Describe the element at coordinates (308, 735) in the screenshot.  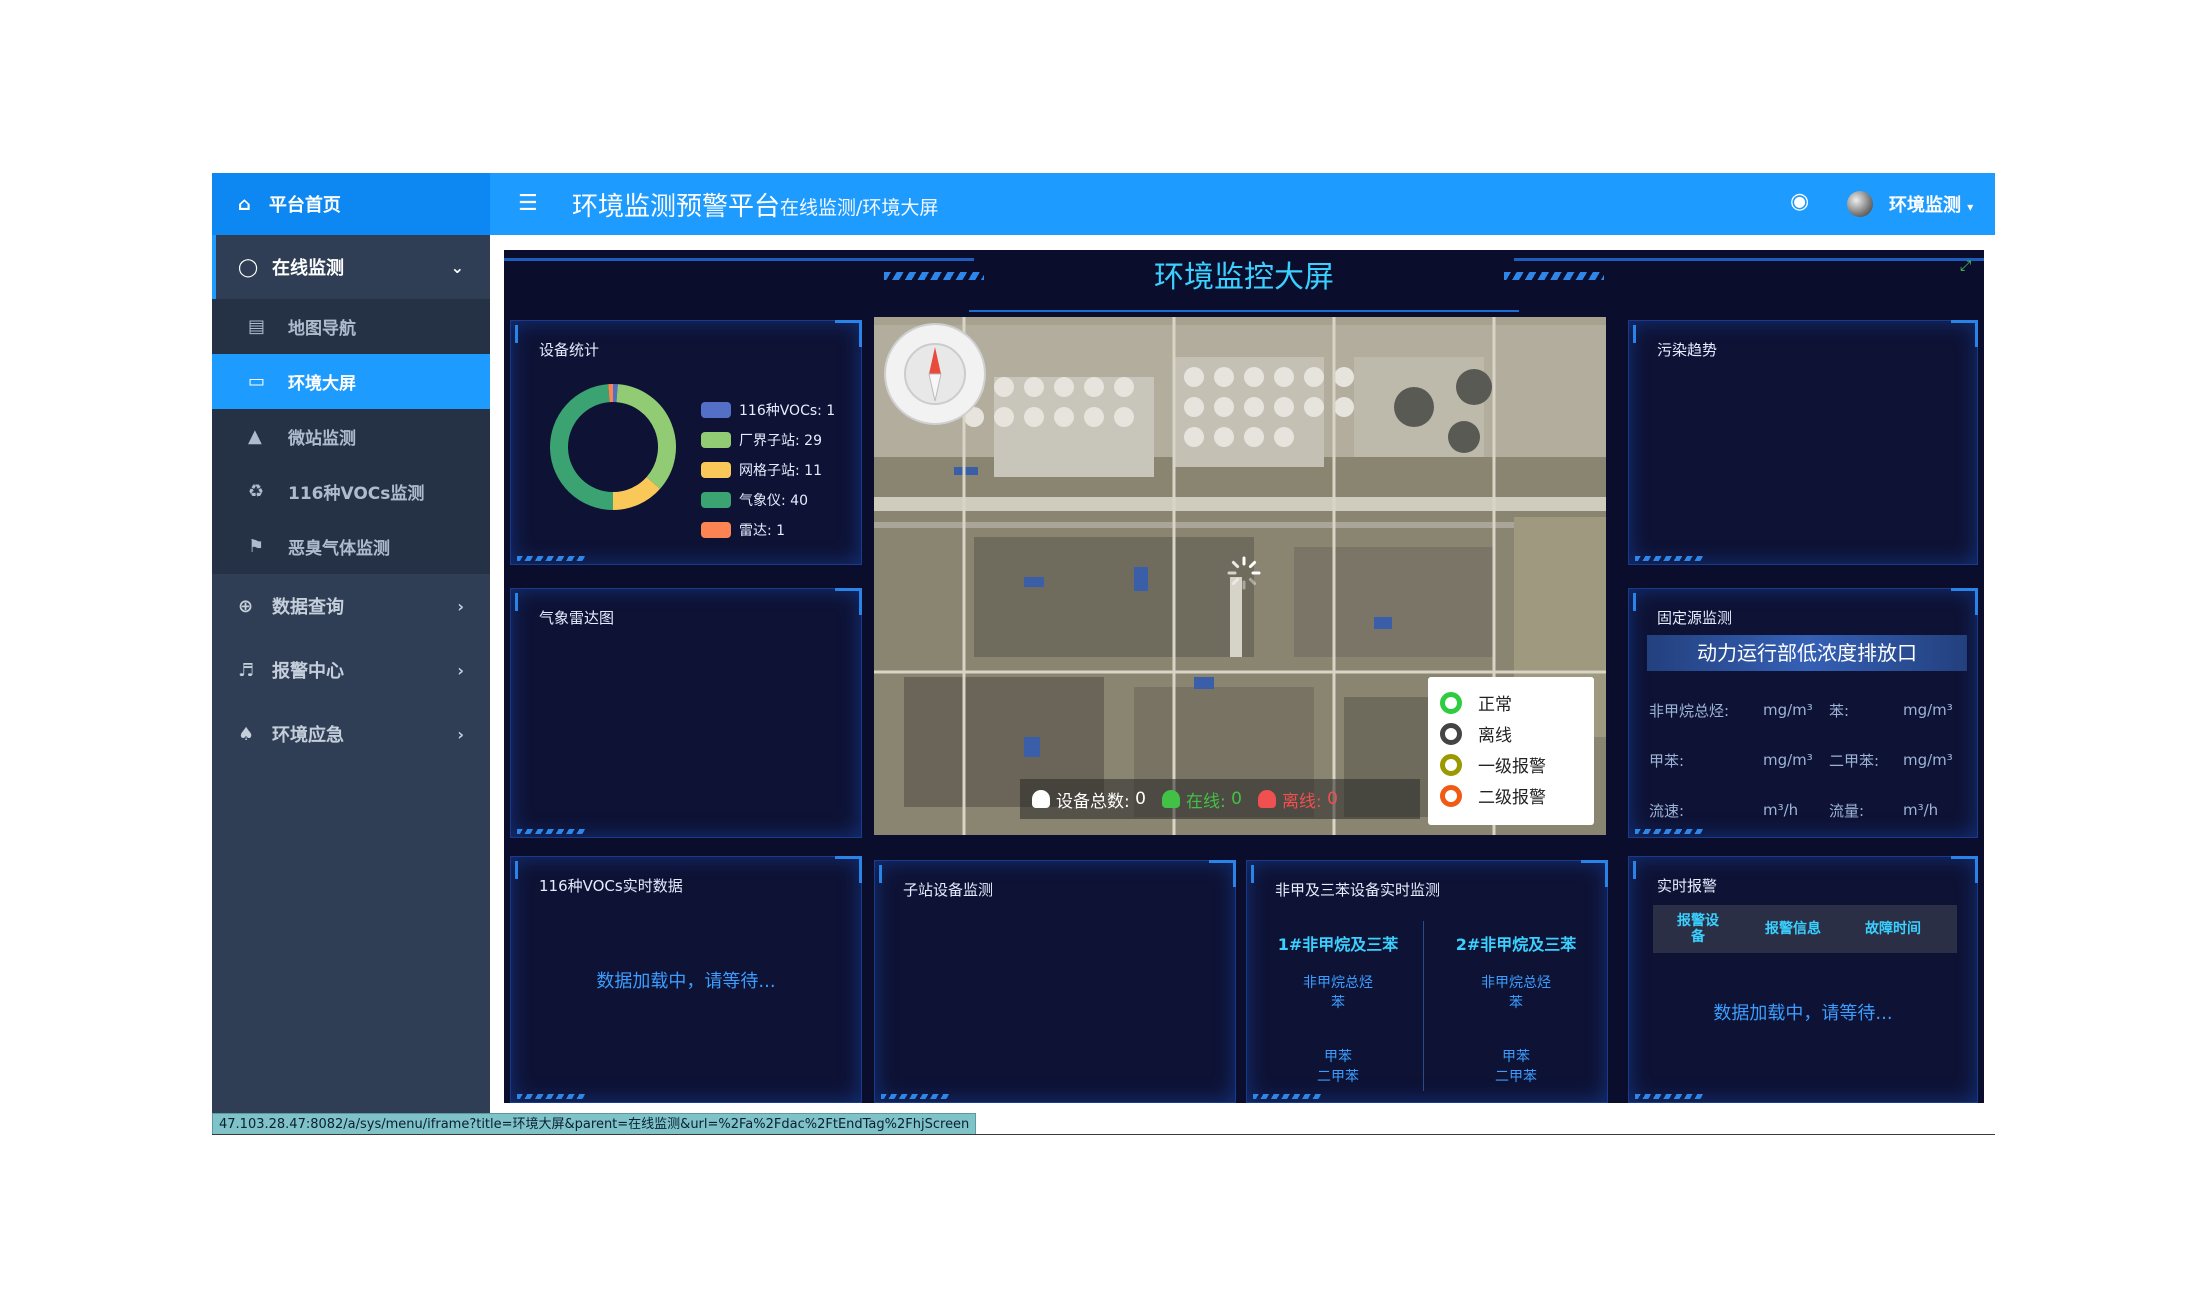
I see `sidebar-item-label: 环境应急` at that location.